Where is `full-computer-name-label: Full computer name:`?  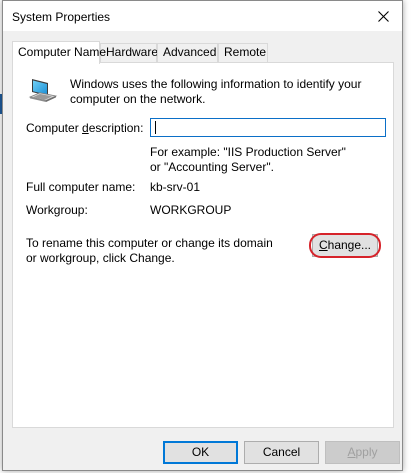
full-computer-name-label: Full computer name: is located at coordinates (81, 187).